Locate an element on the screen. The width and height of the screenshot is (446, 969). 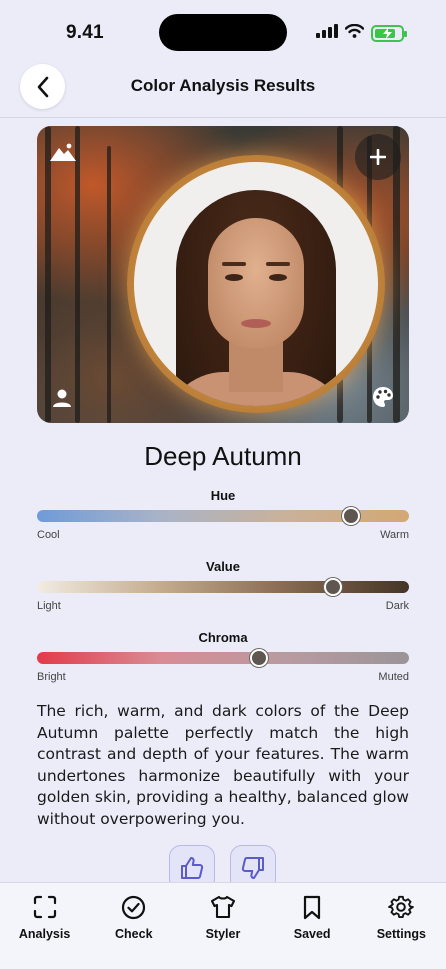
chroma-slider-thumb is located at coordinates (259, 658).